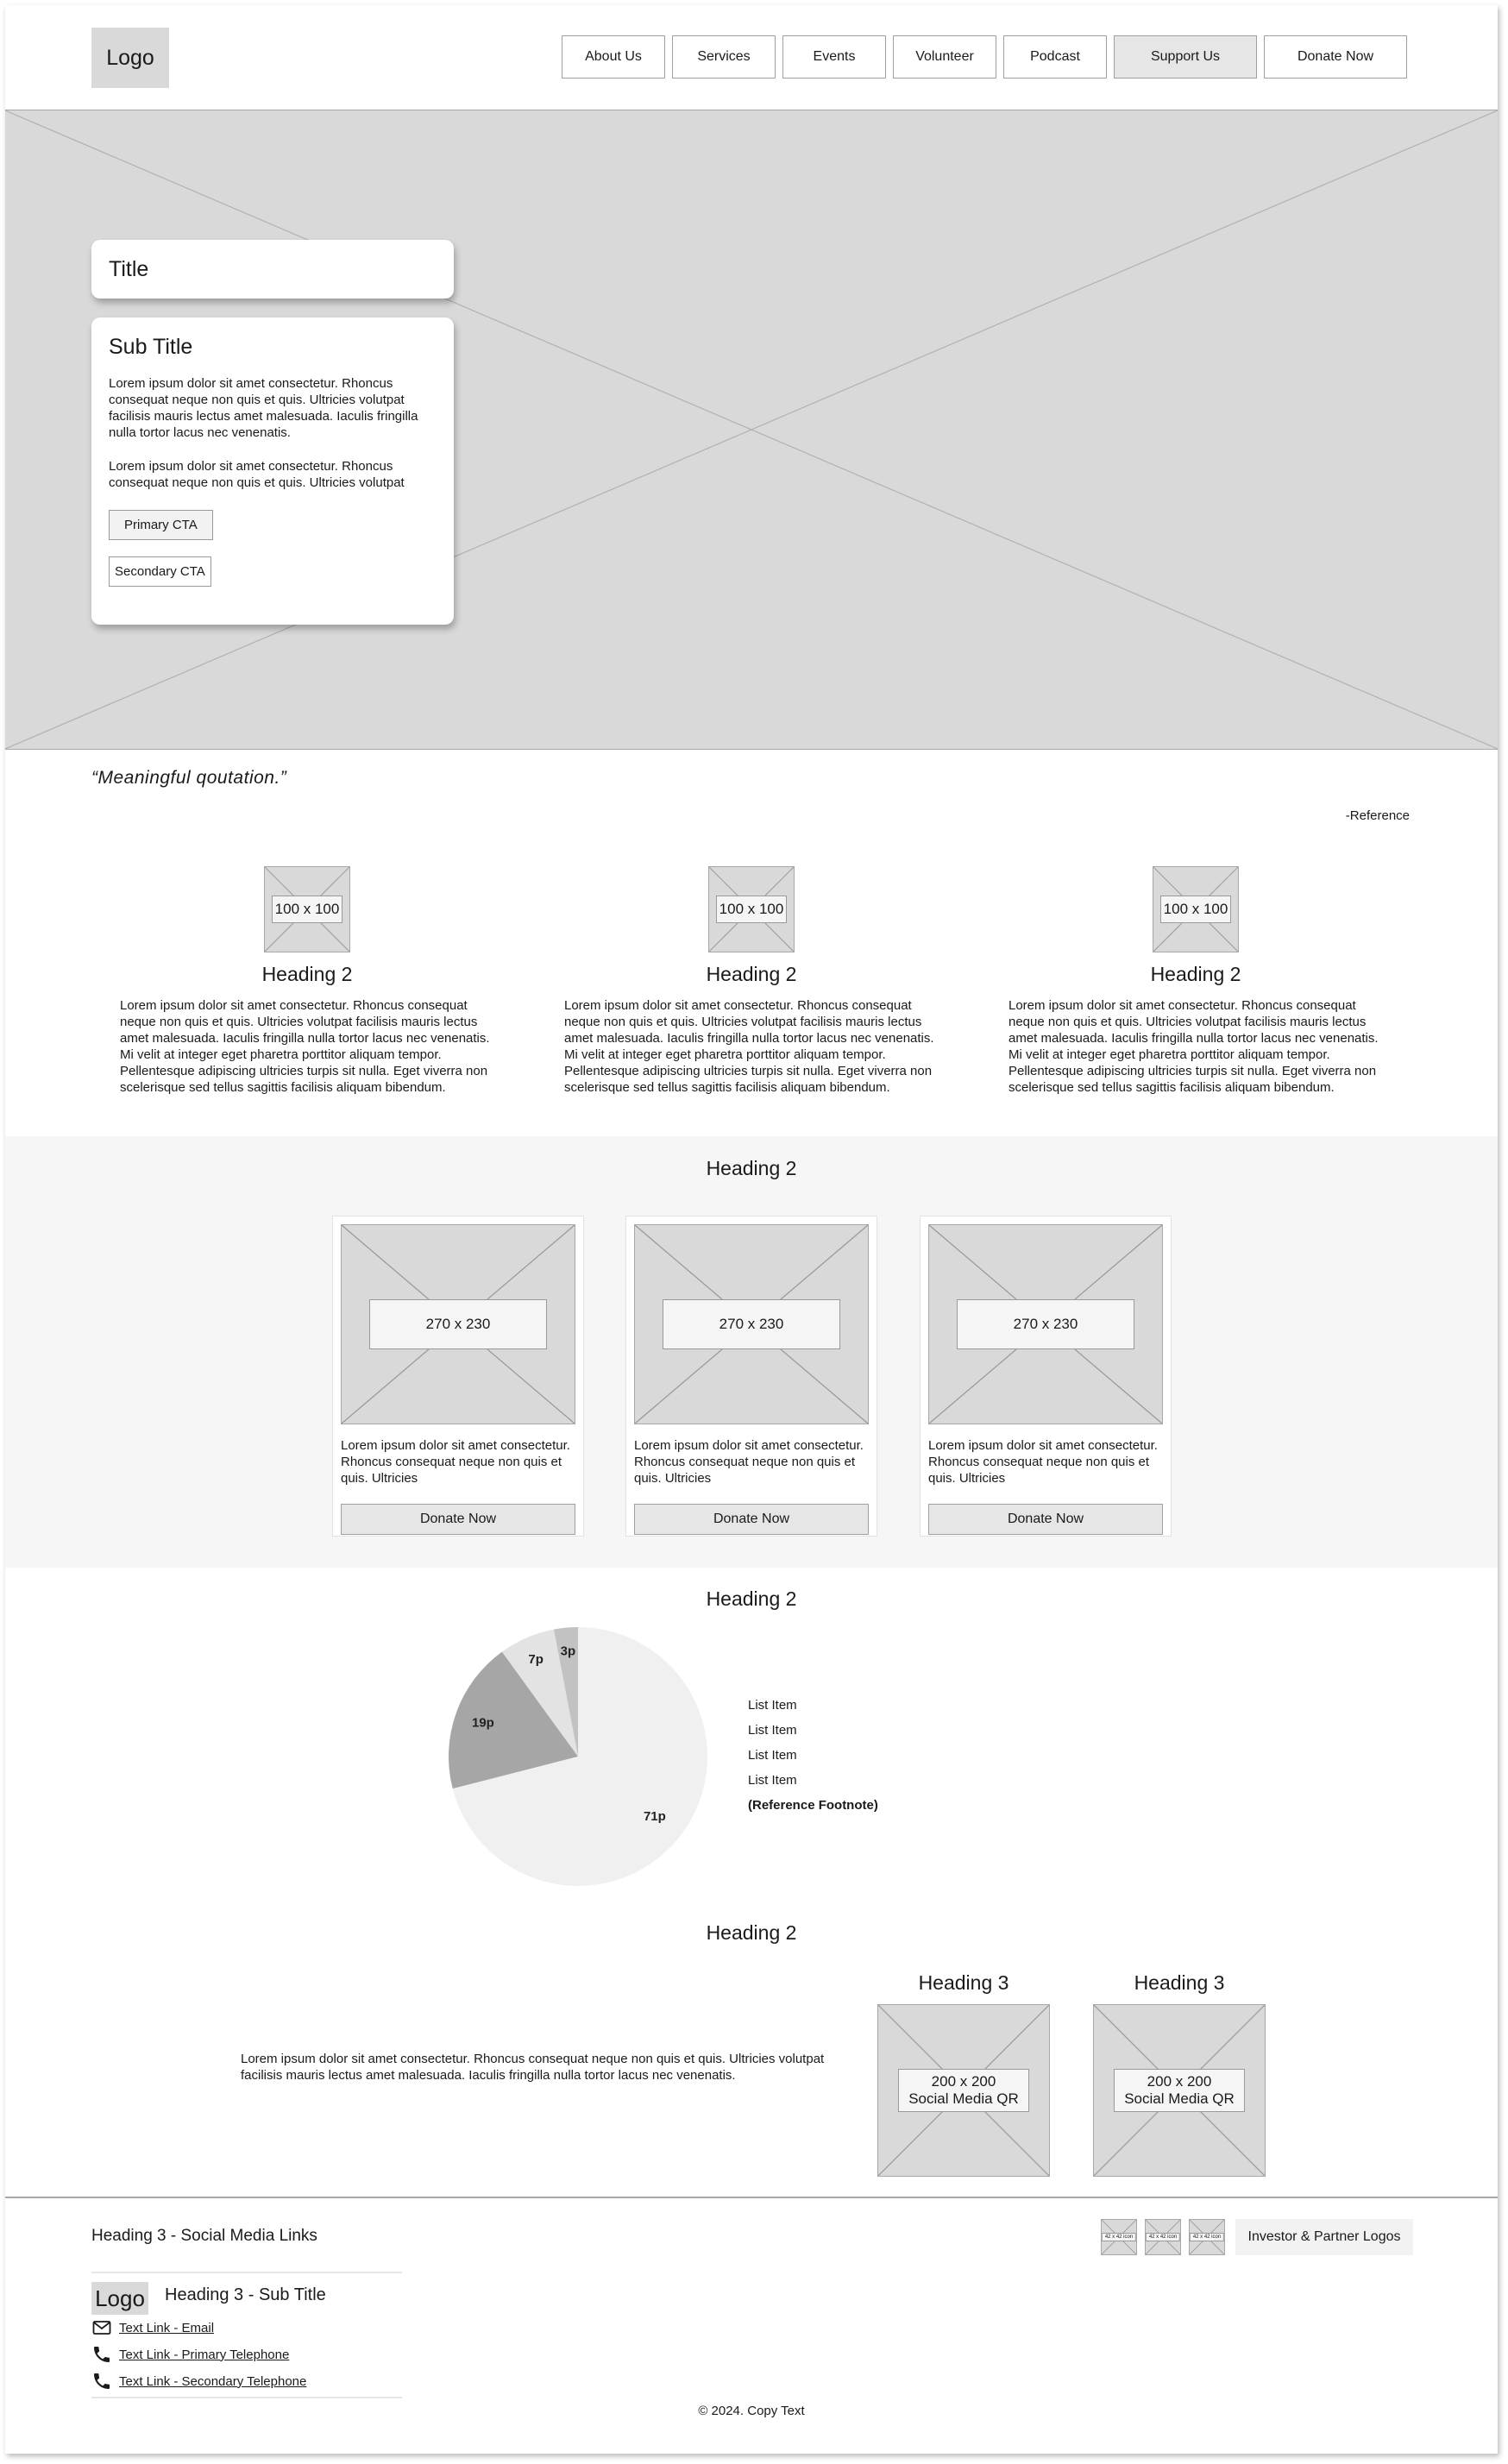  I want to click on primary-cta-button: Primary CTA, so click(161, 525).